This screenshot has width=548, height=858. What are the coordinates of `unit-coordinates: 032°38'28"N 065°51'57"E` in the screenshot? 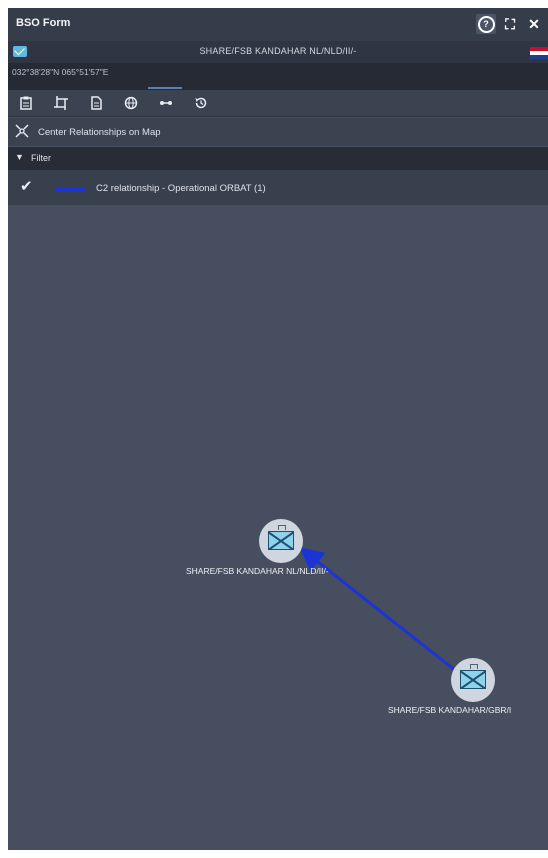 It's located at (60, 72).